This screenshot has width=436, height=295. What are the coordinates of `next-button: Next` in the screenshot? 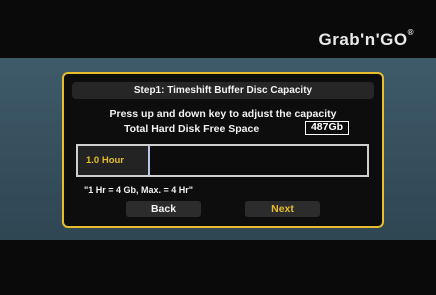 It's located at (282, 209).